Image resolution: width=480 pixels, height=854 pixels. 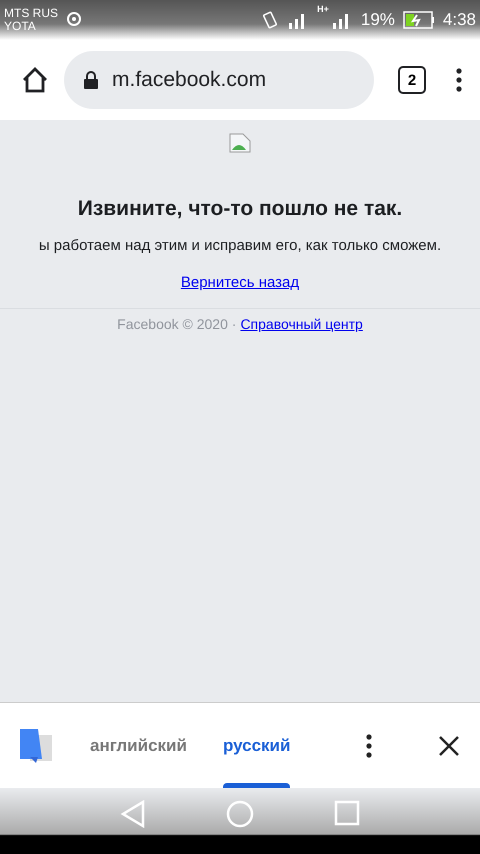 What do you see at coordinates (459, 20) in the screenshot?
I see `clock: 4:38` at bounding box center [459, 20].